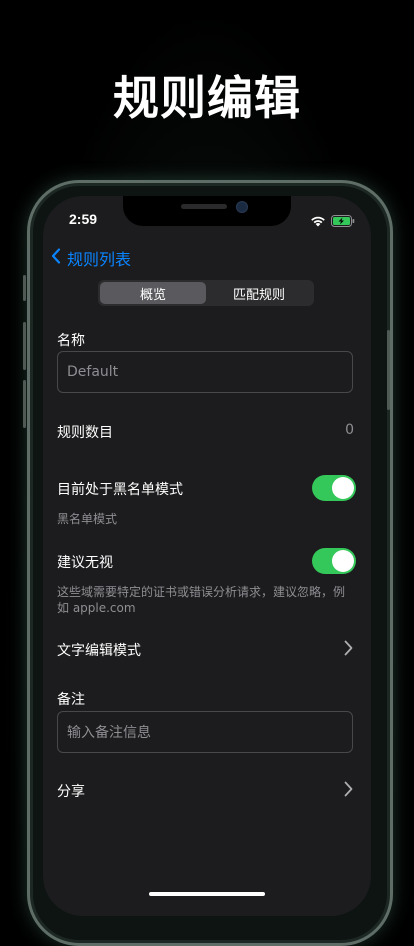 This screenshot has height=946, width=414. What do you see at coordinates (207, 790) in the screenshot?
I see `share-row: 分享` at bounding box center [207, 790].